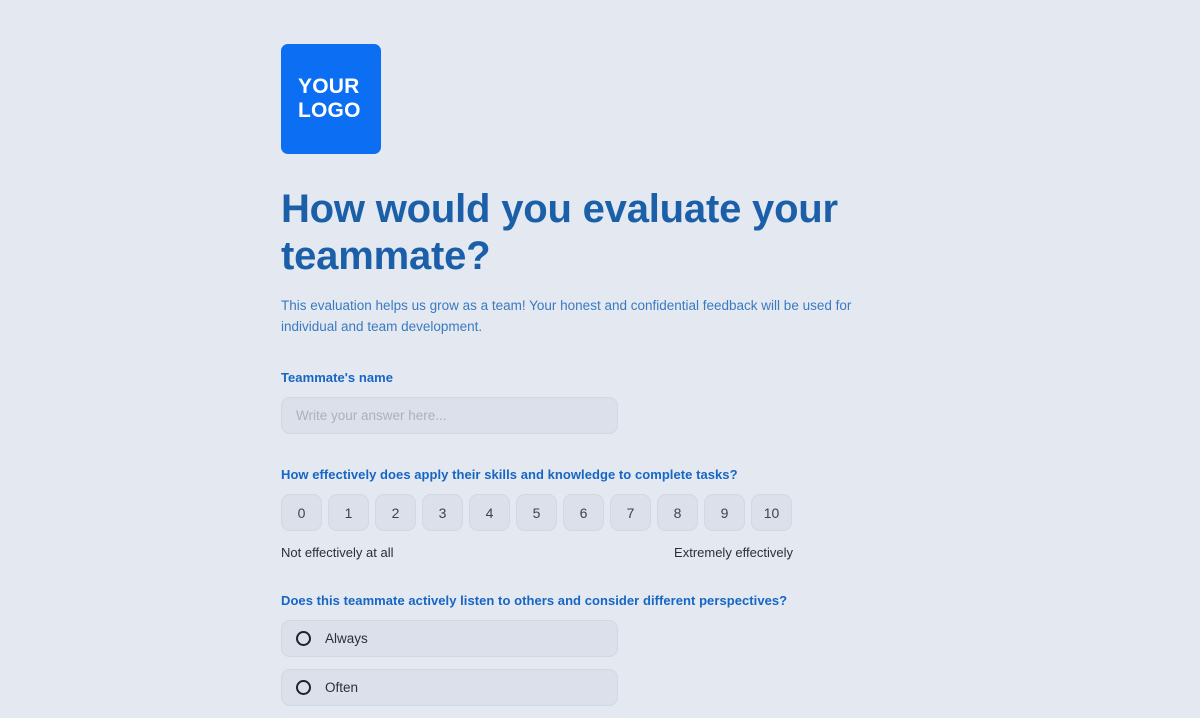  Describe the element at coordinates (733, 553) in the screenshot. I see `rating-high-label: Extremely effectively` at that location.